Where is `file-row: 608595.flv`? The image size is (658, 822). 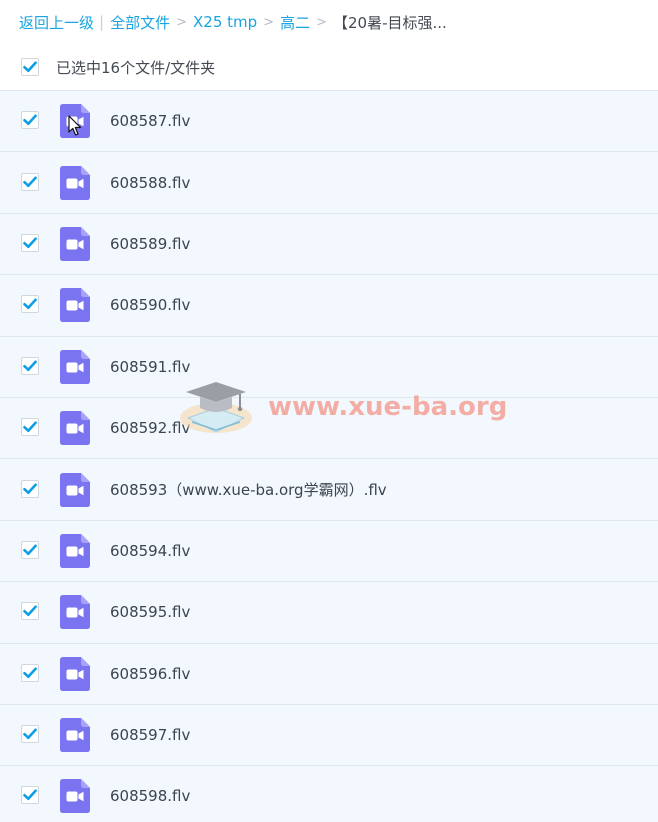
file-row: 608595.flv is located at coordinates (329, 612).